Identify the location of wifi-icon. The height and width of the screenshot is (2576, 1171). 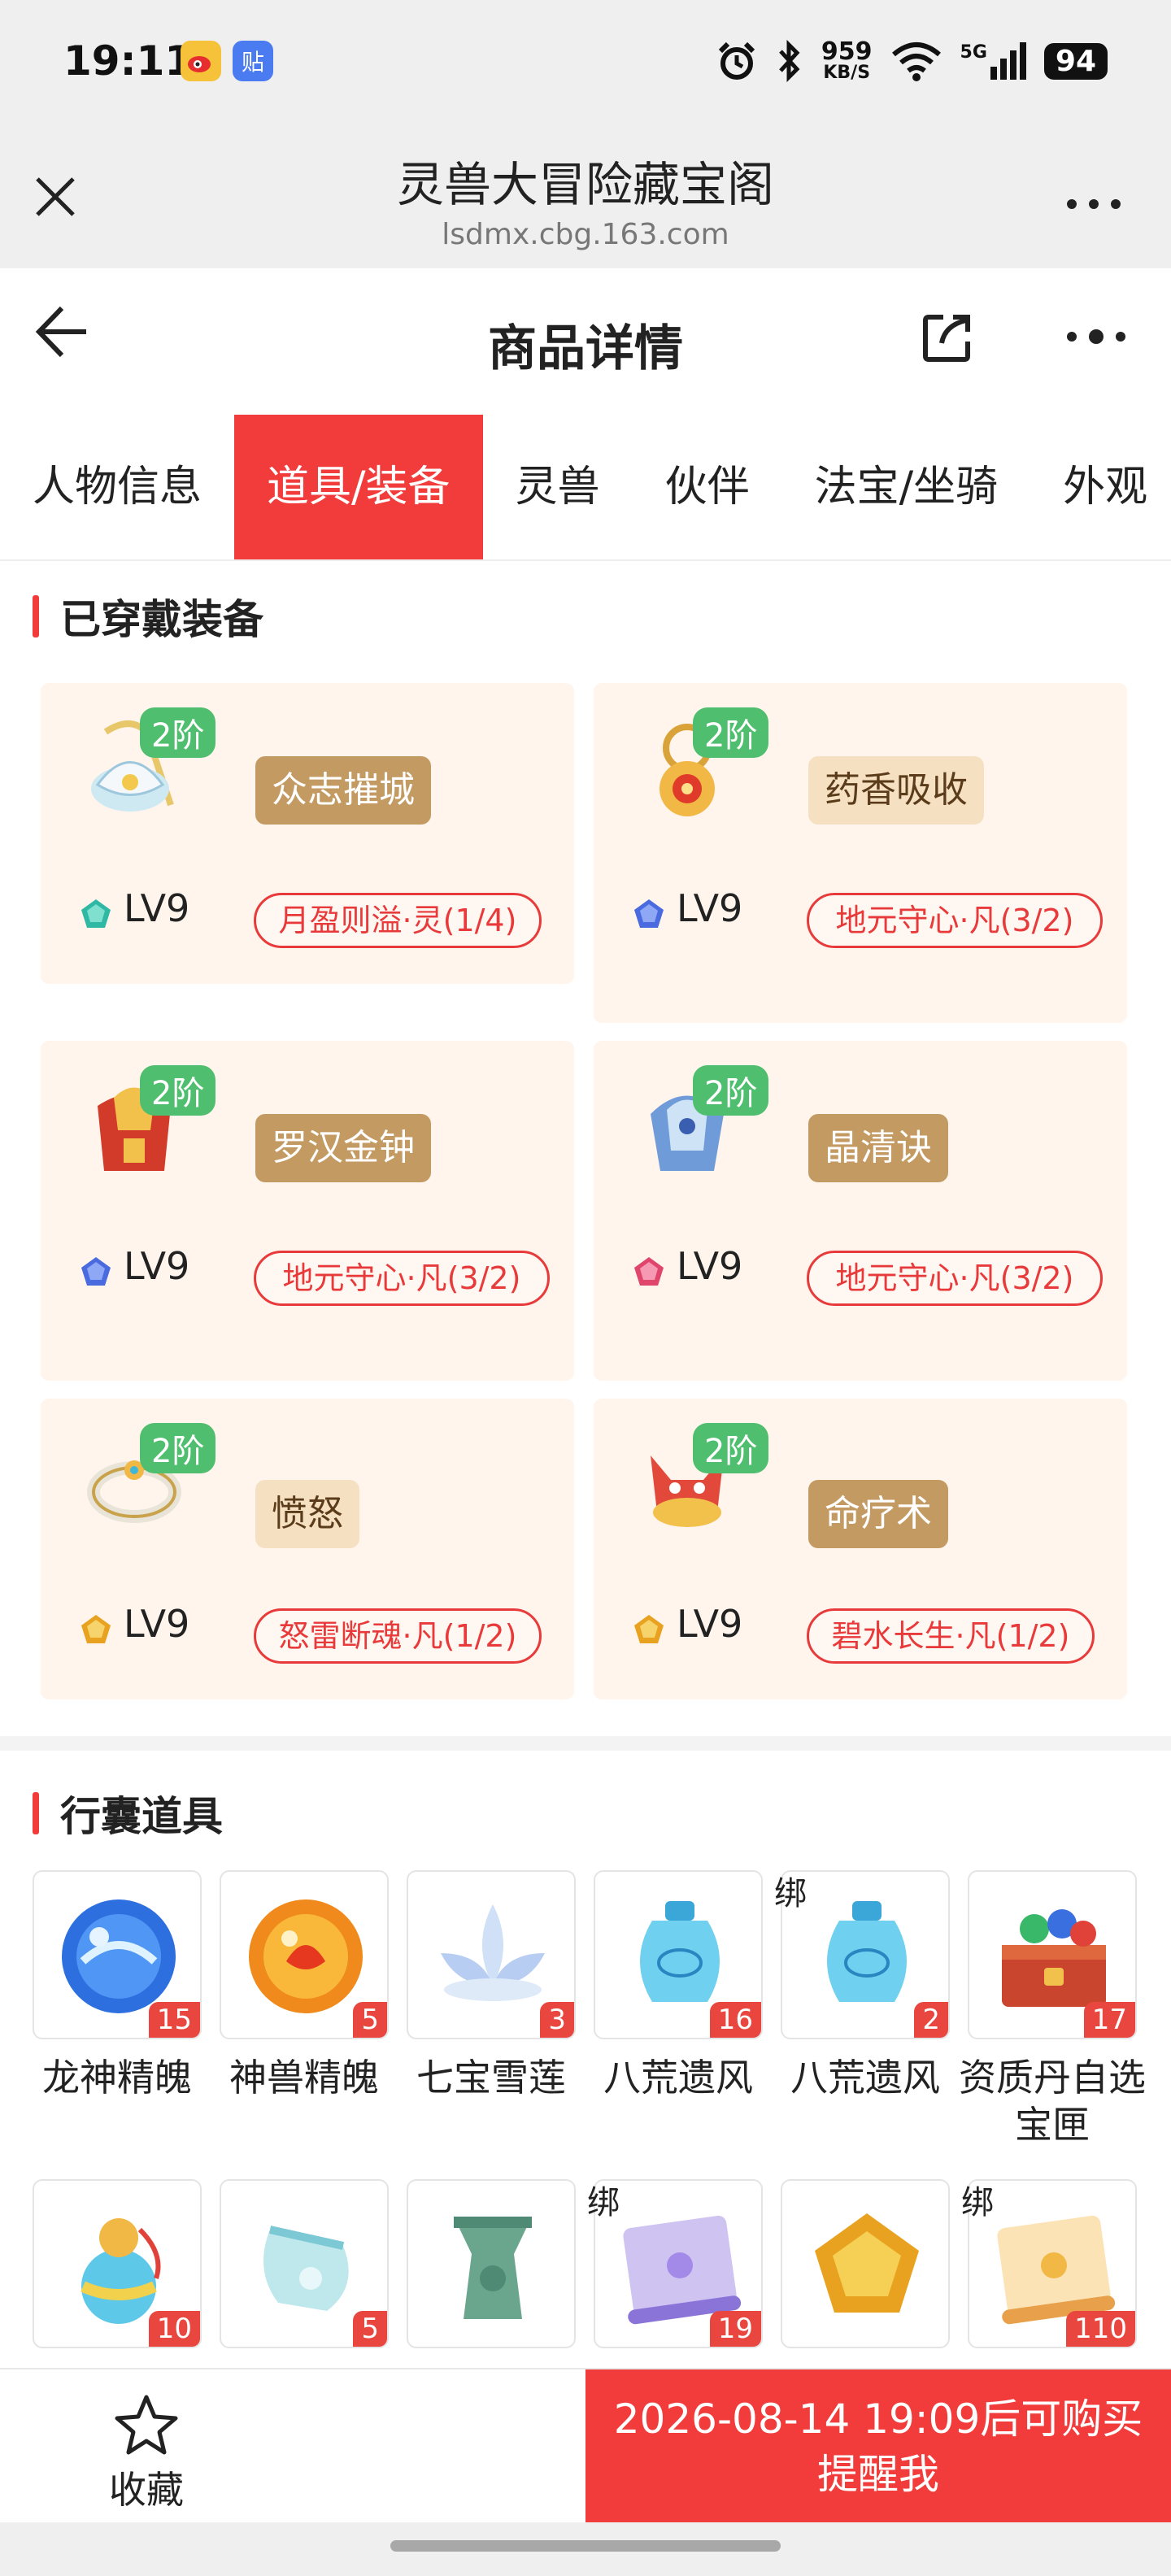
(916, 61).